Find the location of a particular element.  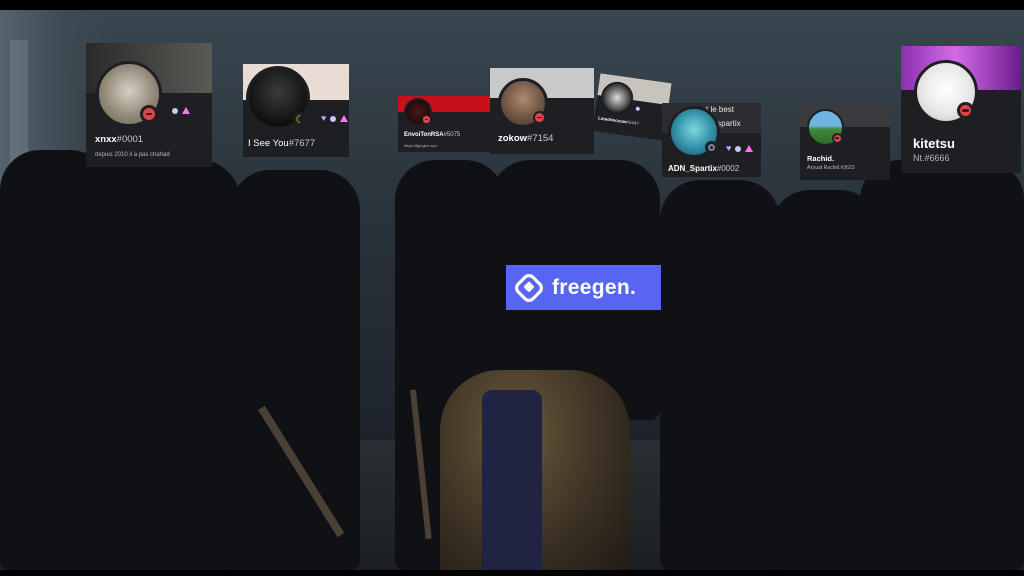

offline-status-icon is located at coordinates (711, 147).